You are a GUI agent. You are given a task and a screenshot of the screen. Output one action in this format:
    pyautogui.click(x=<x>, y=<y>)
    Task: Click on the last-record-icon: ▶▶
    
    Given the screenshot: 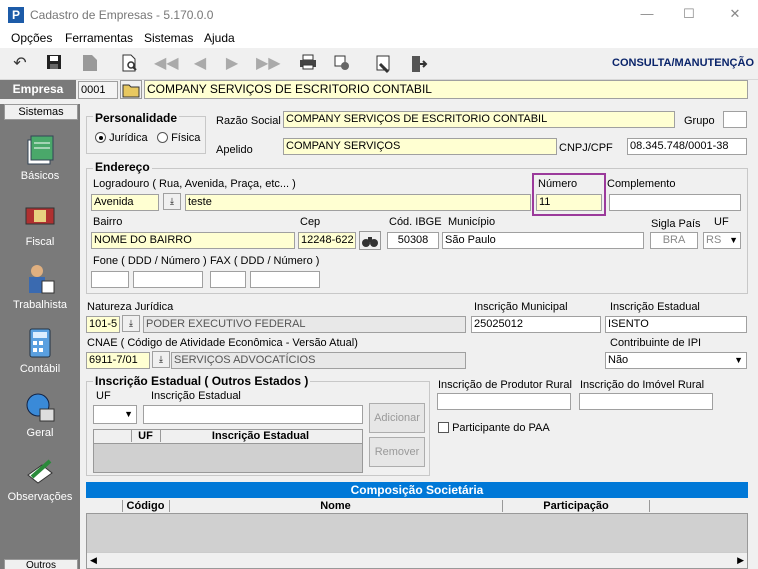 What is the action you would take?
    pyautogui.click(x=268, y=64)
    